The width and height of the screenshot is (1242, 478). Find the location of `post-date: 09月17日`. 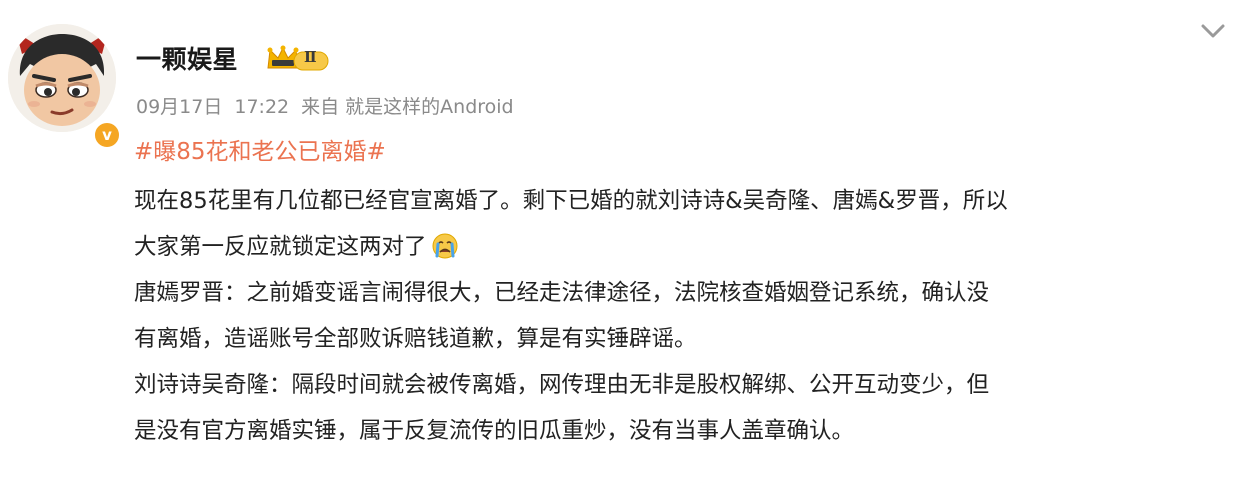

post-date: 09月17日 is located at coordinates (179, 107).